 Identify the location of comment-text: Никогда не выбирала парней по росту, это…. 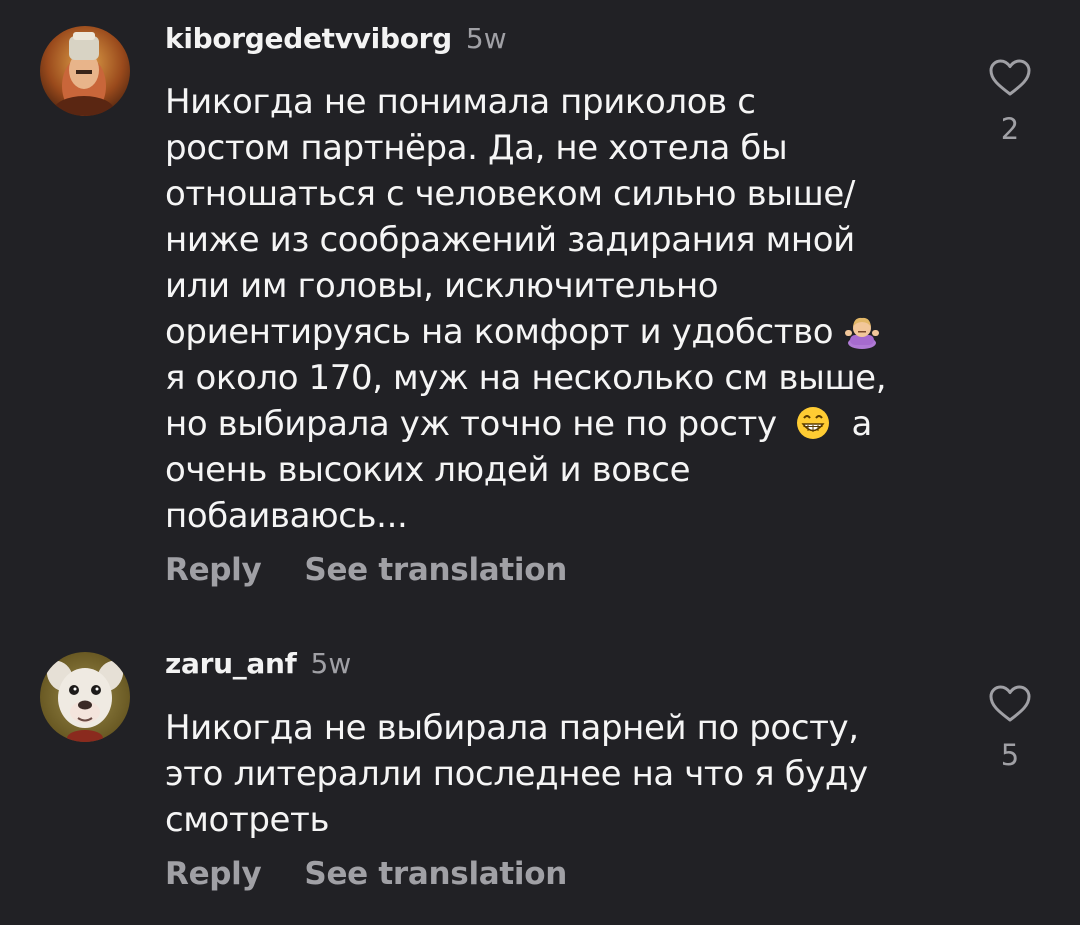
(560, 774).